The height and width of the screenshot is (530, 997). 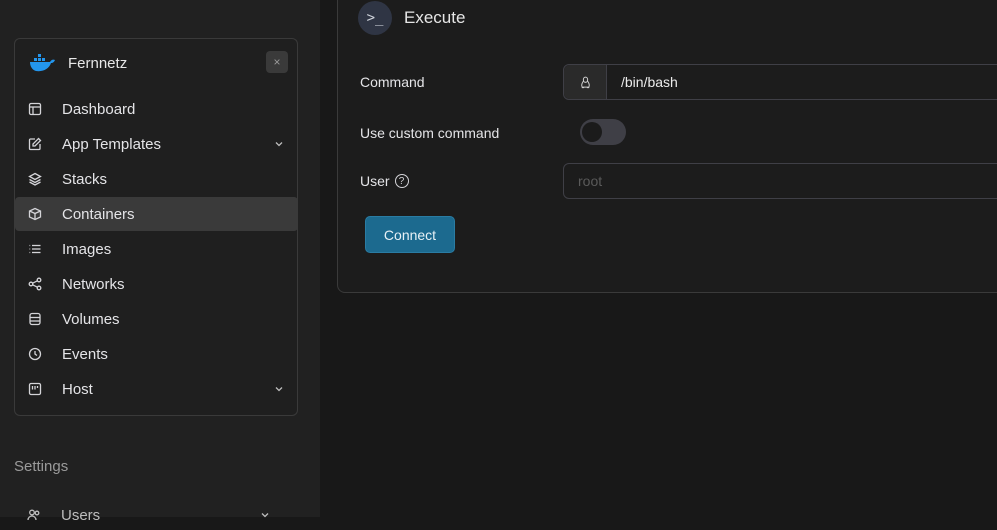 I want to click on terminal-icon: >_, so click(x=375, y=18).